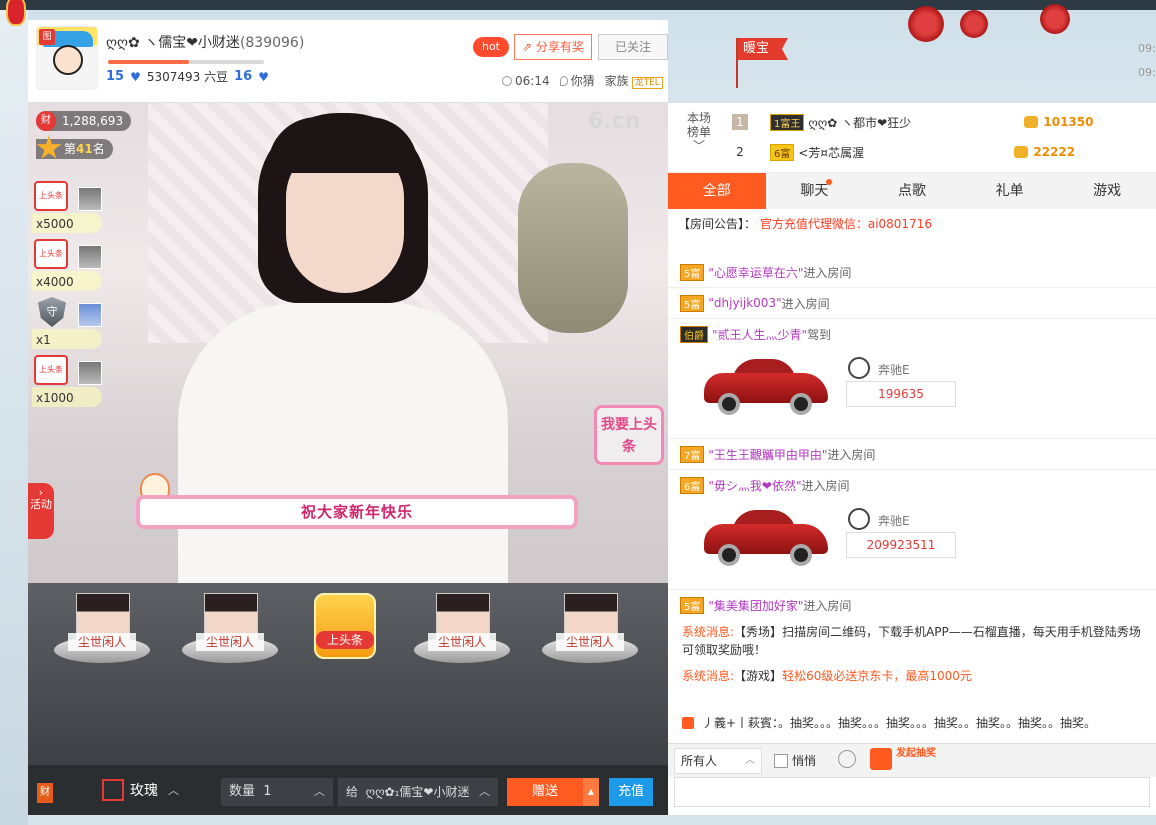 The image size is (1156, 825). I want to click on chat-input, so click(912, 792).